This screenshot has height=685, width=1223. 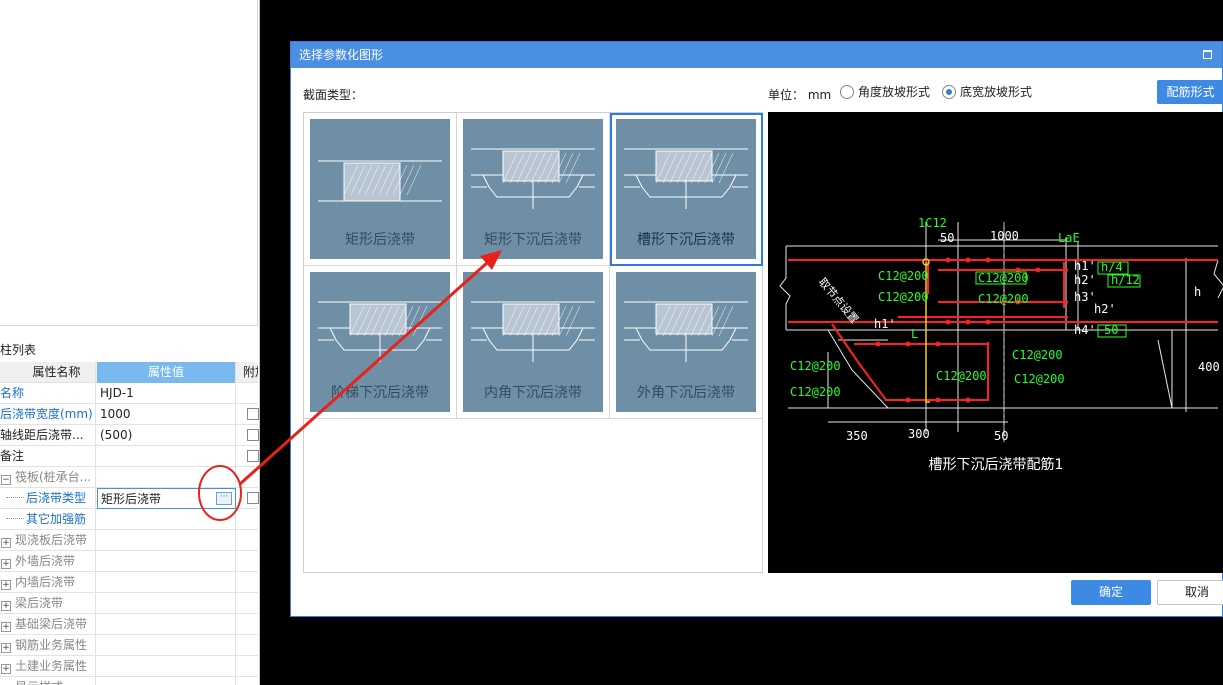 What do you see at coordinates (1085, 266) in the screenshot?
I see `label-h1-top: h1'` at bounding box center [1085, 266].